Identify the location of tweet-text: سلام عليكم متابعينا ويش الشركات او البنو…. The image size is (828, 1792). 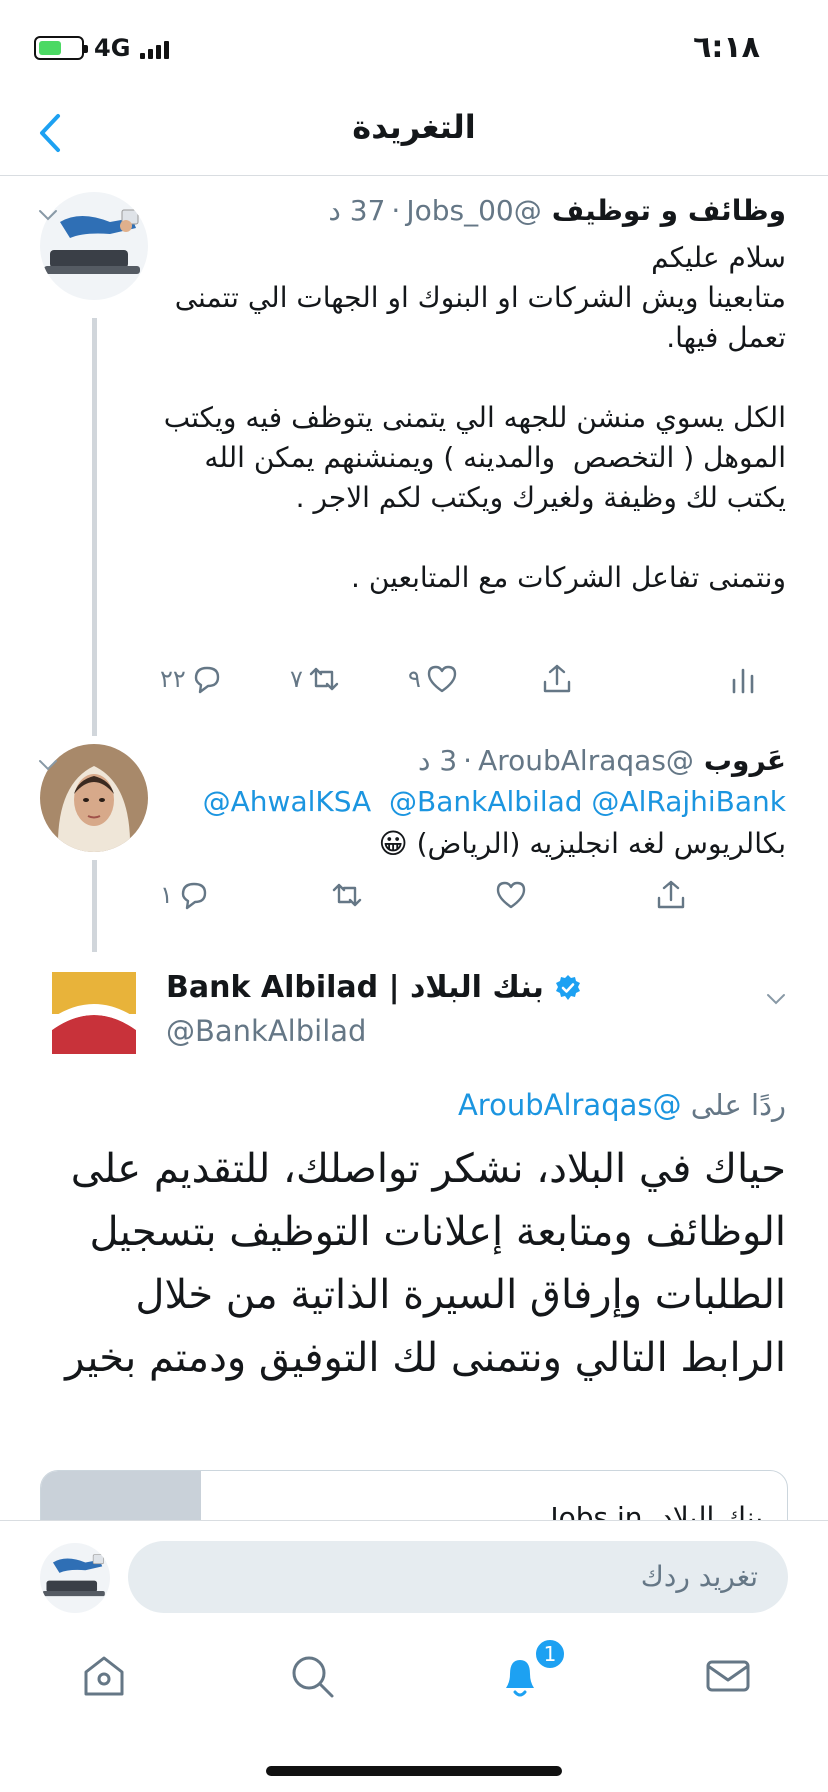
(474, 417).